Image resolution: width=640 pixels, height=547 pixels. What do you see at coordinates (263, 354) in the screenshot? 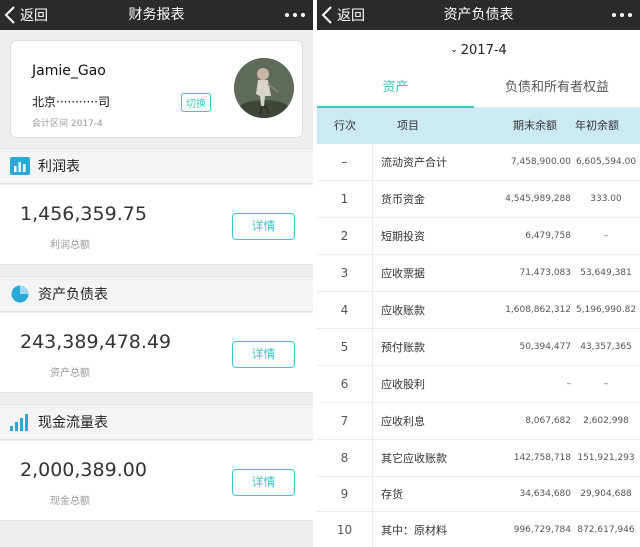
I see `balance-detail-button: 详情` at bounding box center [263, 354].